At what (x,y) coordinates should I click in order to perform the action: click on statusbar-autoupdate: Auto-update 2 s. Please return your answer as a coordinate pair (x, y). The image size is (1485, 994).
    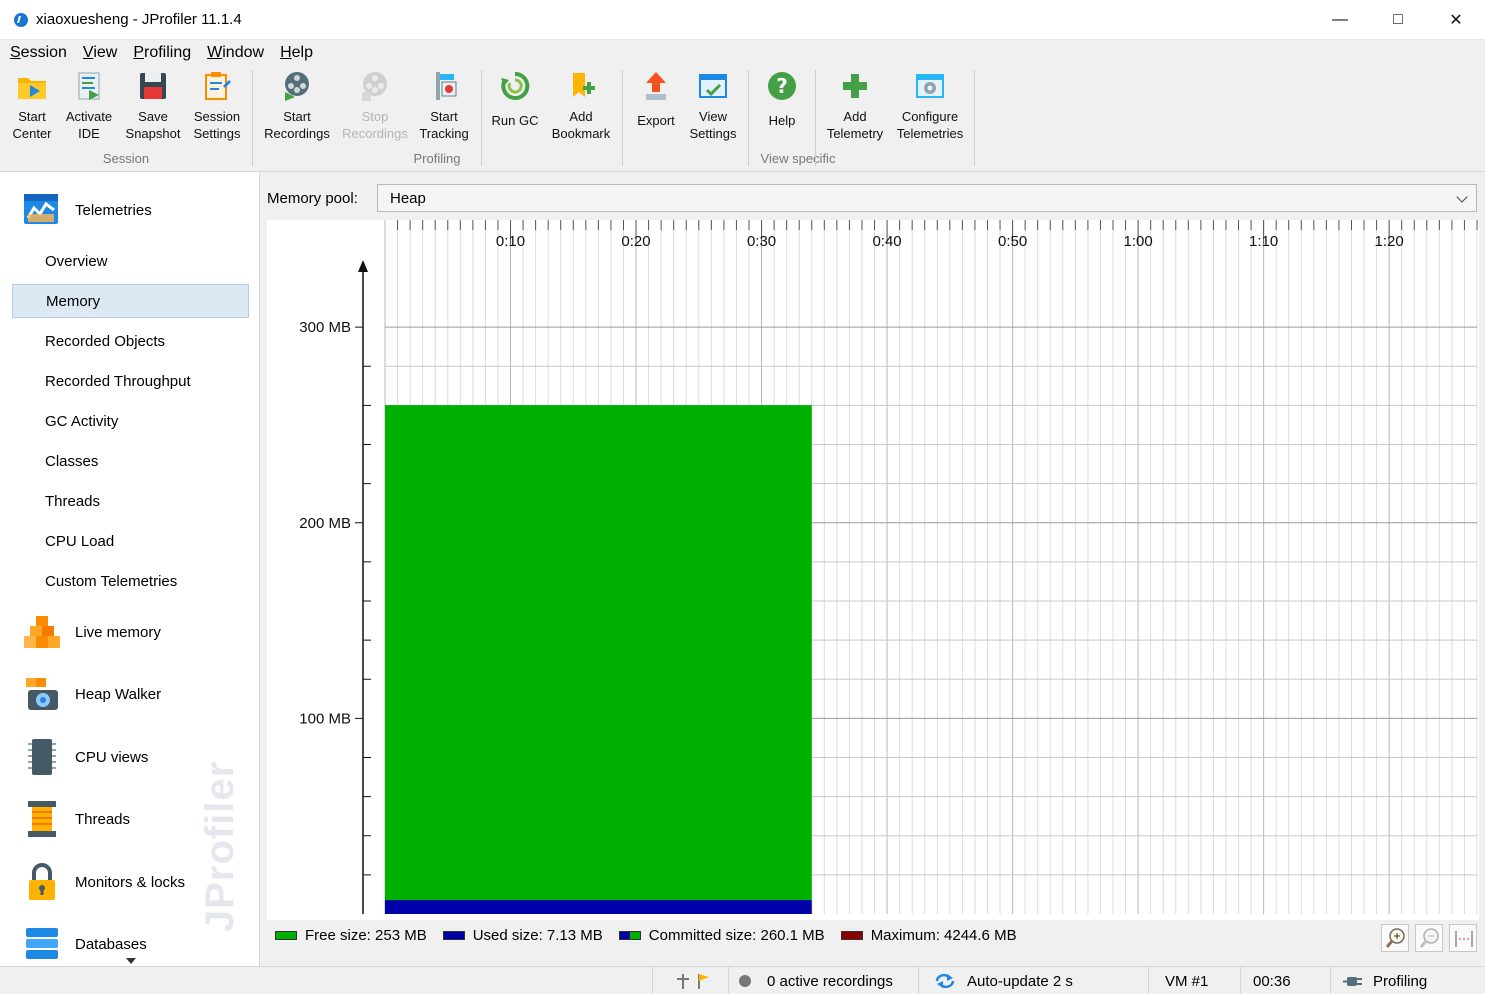
    Looking at the image, I should click on (1033, 980).